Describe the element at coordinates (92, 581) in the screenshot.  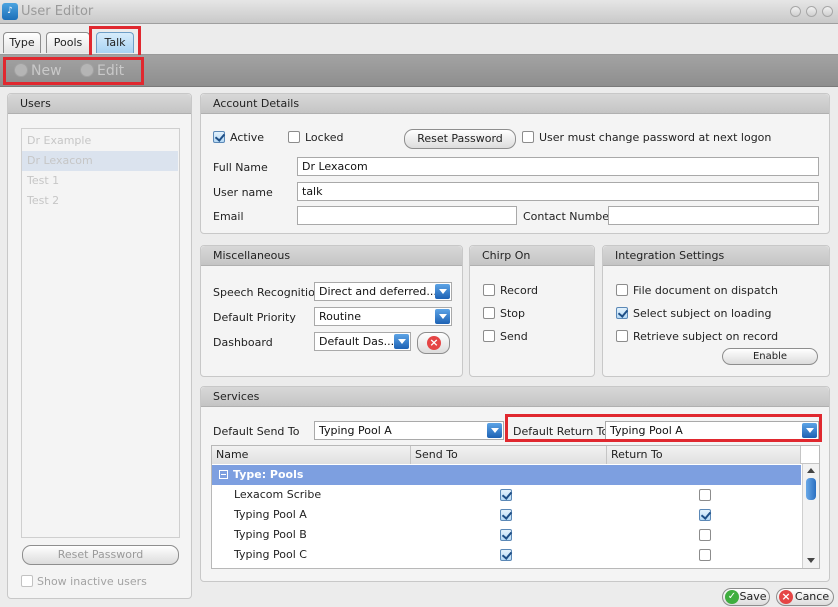
I see `show-inactive-label: Show inactive users` at that location.